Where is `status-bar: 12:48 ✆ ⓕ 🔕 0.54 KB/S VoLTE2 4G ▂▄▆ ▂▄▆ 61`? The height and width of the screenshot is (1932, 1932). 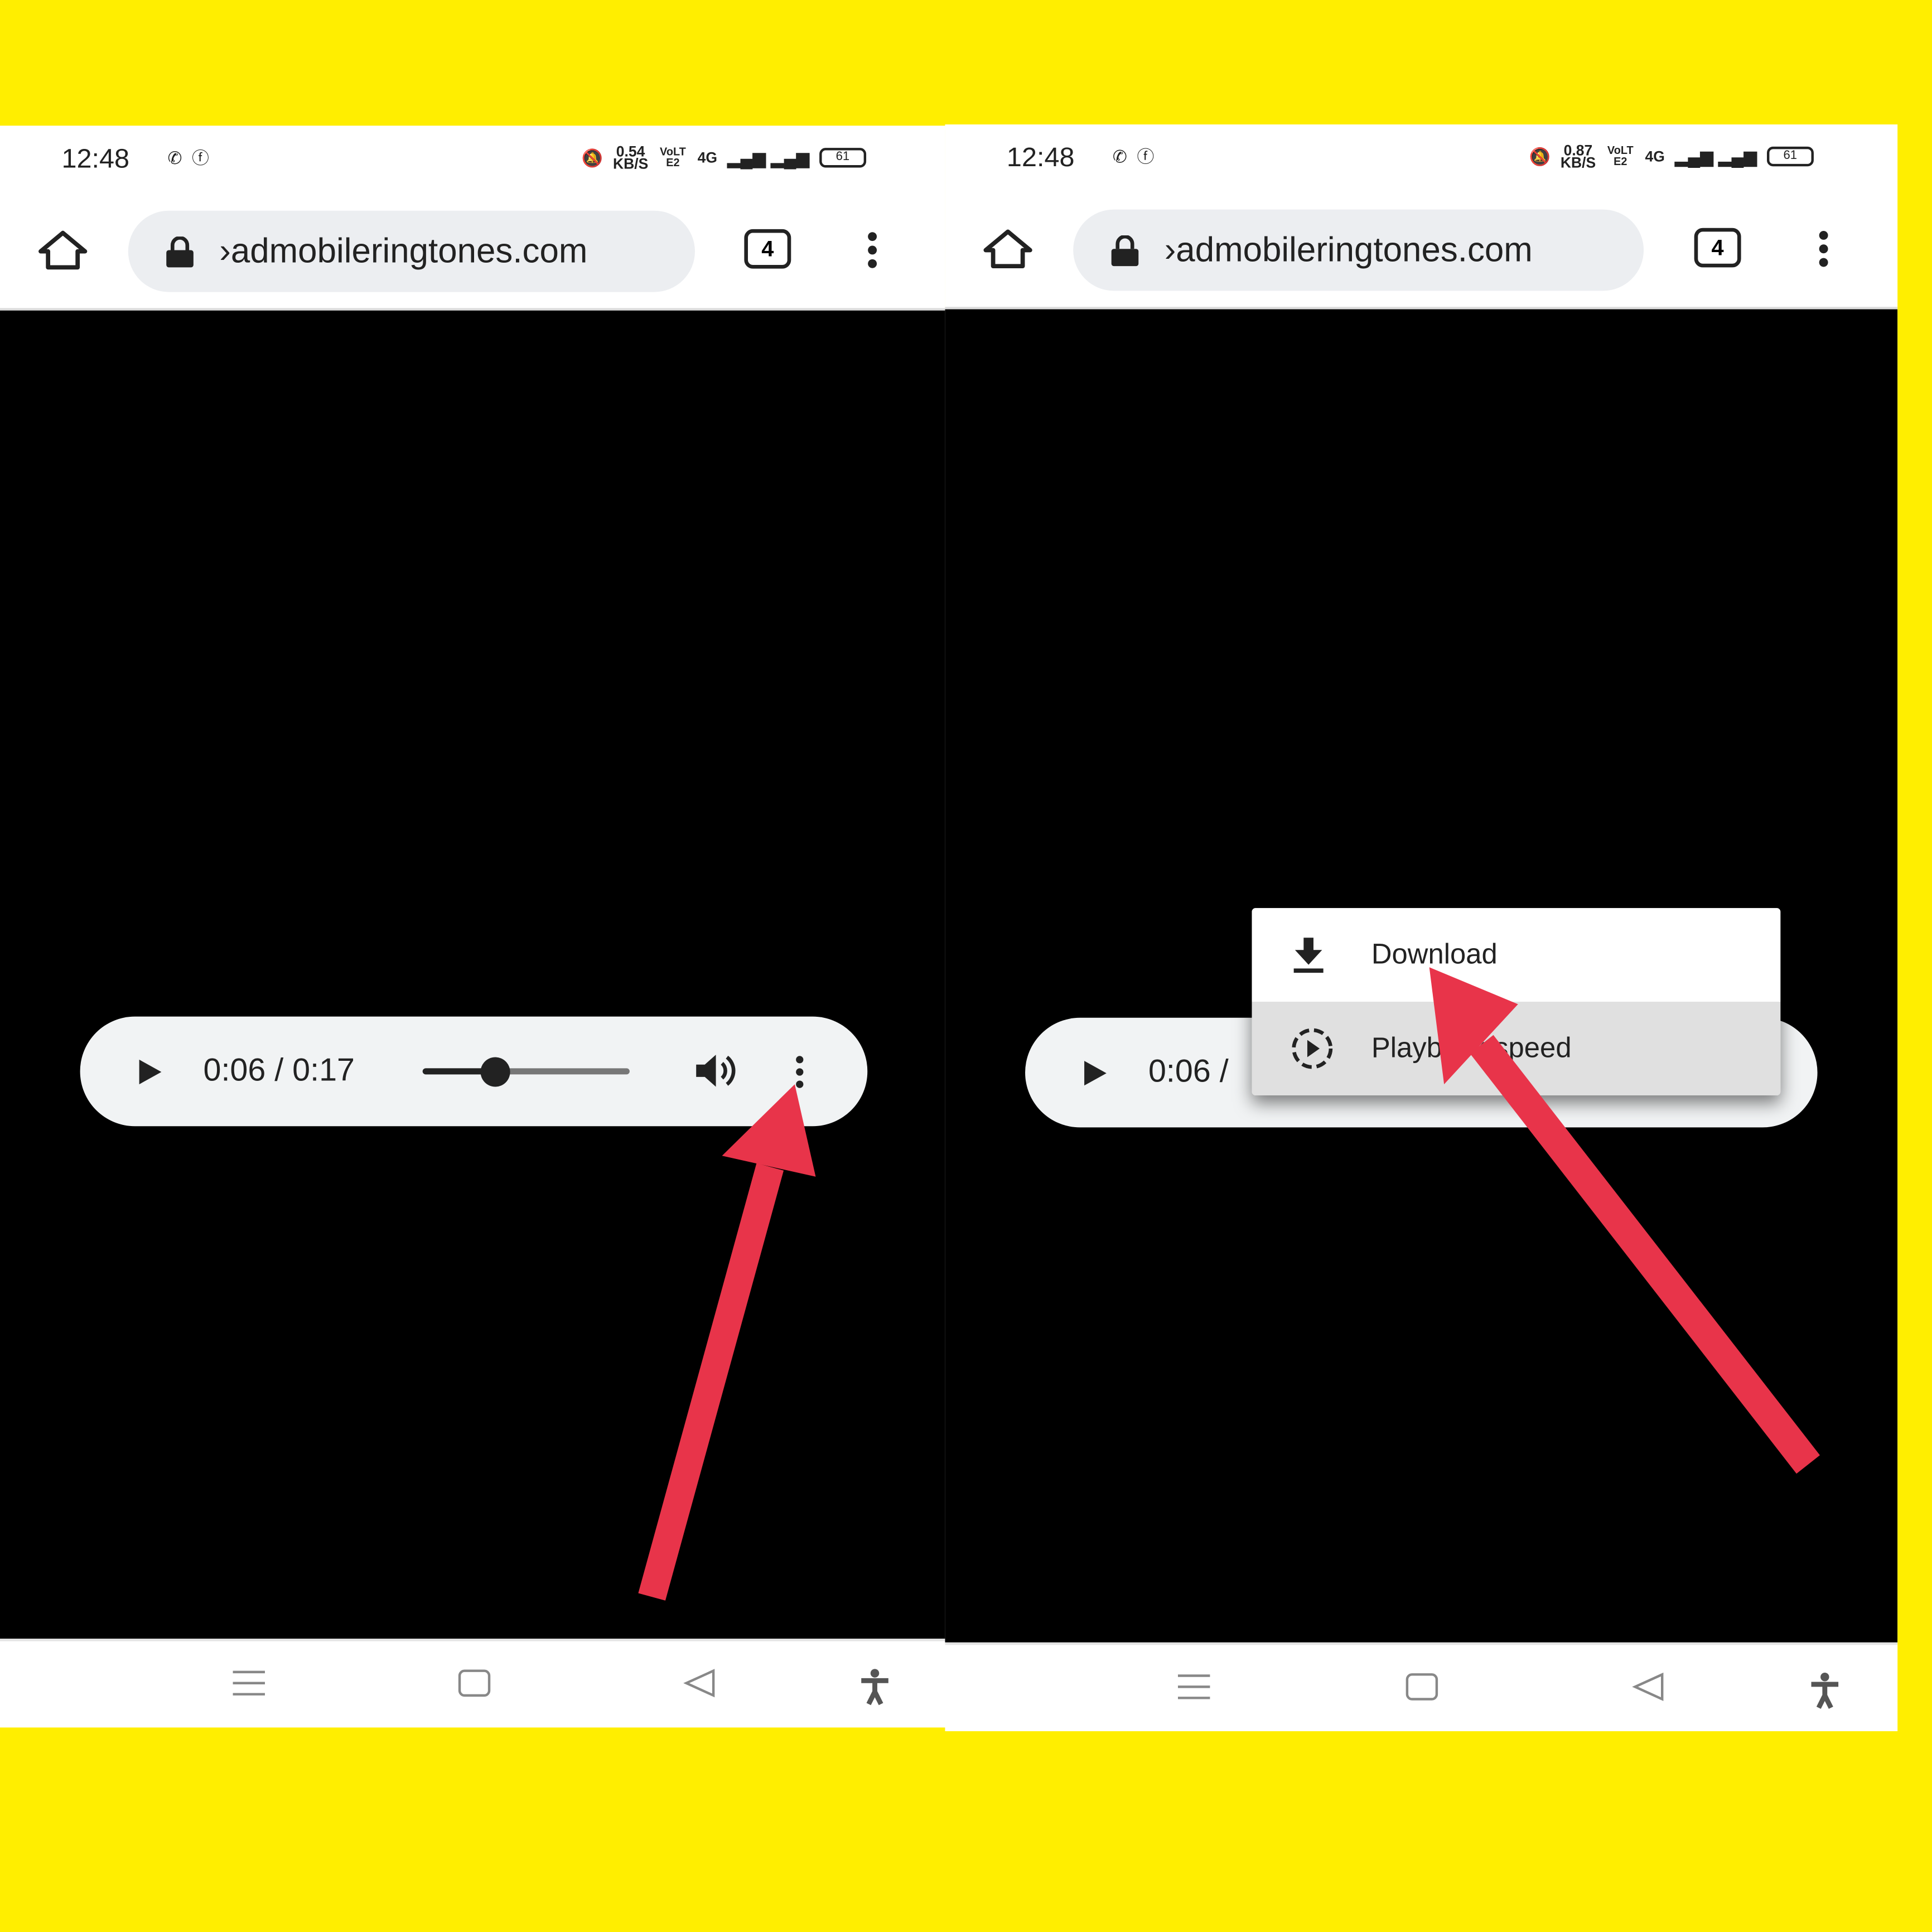 status-bar: 12:48 ✆ ⓕ 🔕 0.54 KB/S VoLTE2 4G ▂▄▆ ▂▄▆ 61 is located at coordinates (472, 162).